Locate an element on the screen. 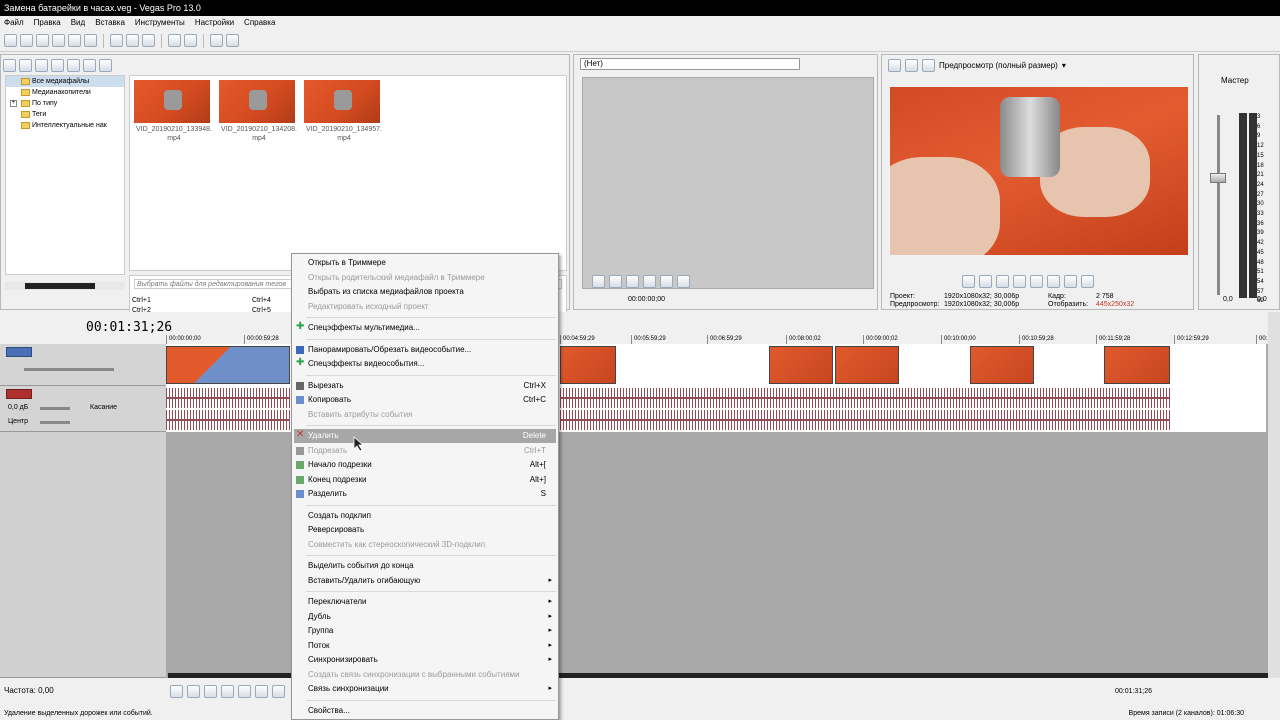  context-menu-item: Копировать Ctrl+C is located at coordinates (425, 400).